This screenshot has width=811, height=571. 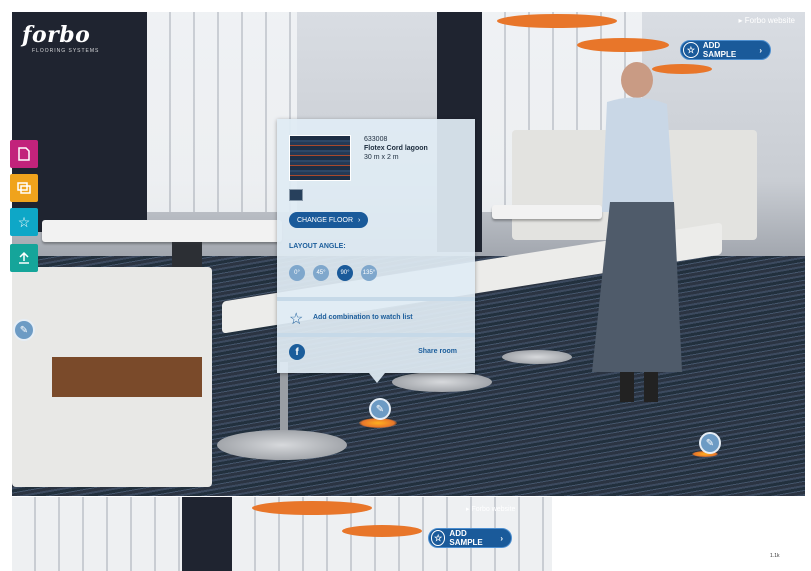 I want to click on facebook-icon: f, so click(x=297, y=352).